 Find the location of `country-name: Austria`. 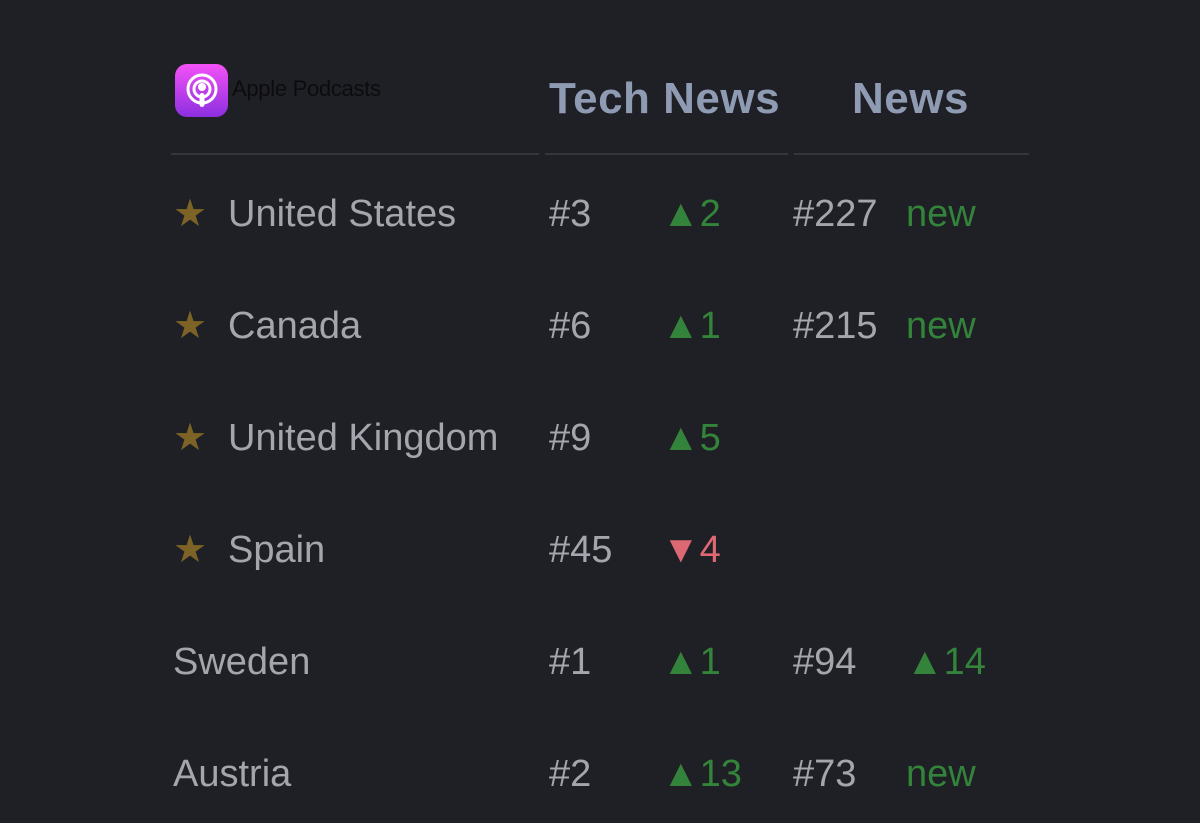

country-name: Austria is located at coordinates (232, 774).